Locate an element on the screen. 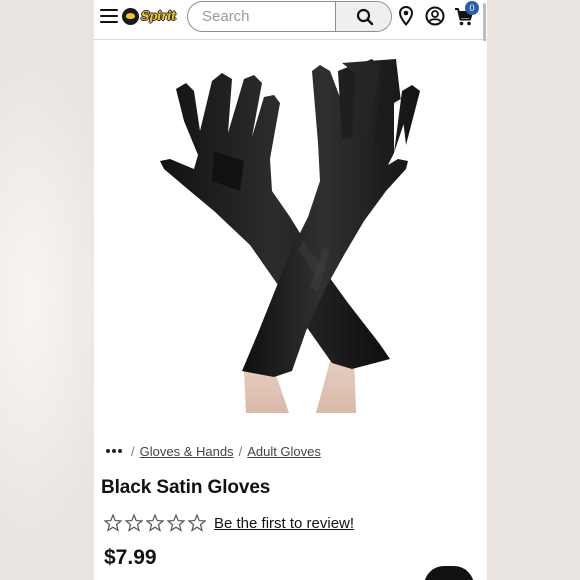 Image resolution: width=580 pixels, height=580 pixels. skull-logo-icon is located at coordinates (130, 16).